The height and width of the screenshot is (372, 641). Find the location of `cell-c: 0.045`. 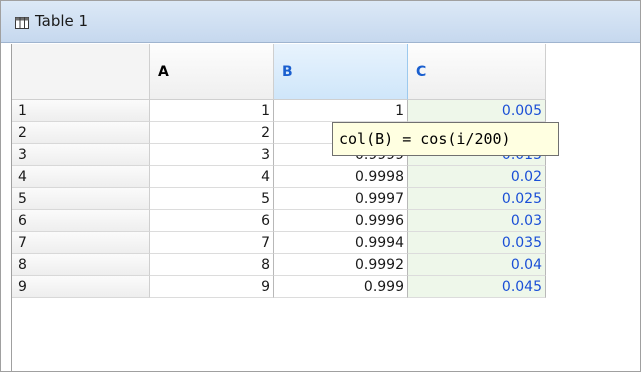

cell-c: 0.045 is located at coordinates (477, 287).